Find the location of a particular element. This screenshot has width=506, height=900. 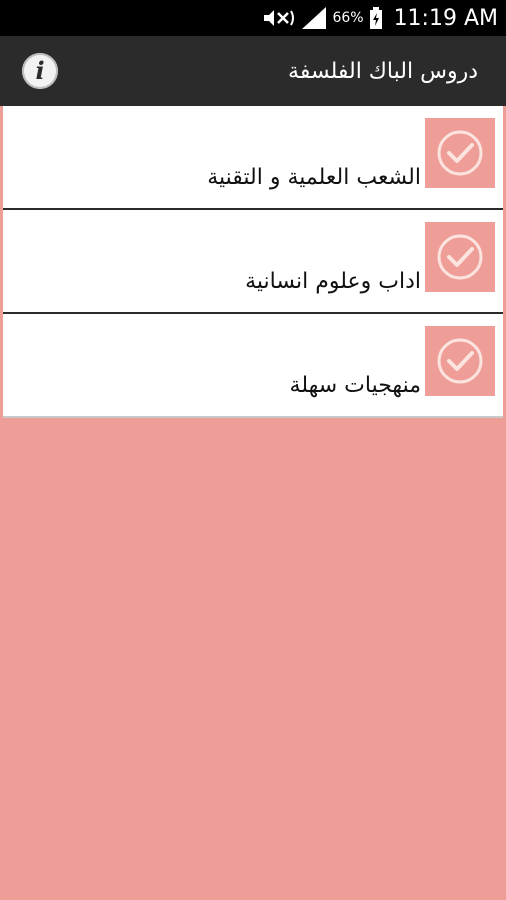

status-bar: 66% 11:19 AM is located at coordinates (253, 18).